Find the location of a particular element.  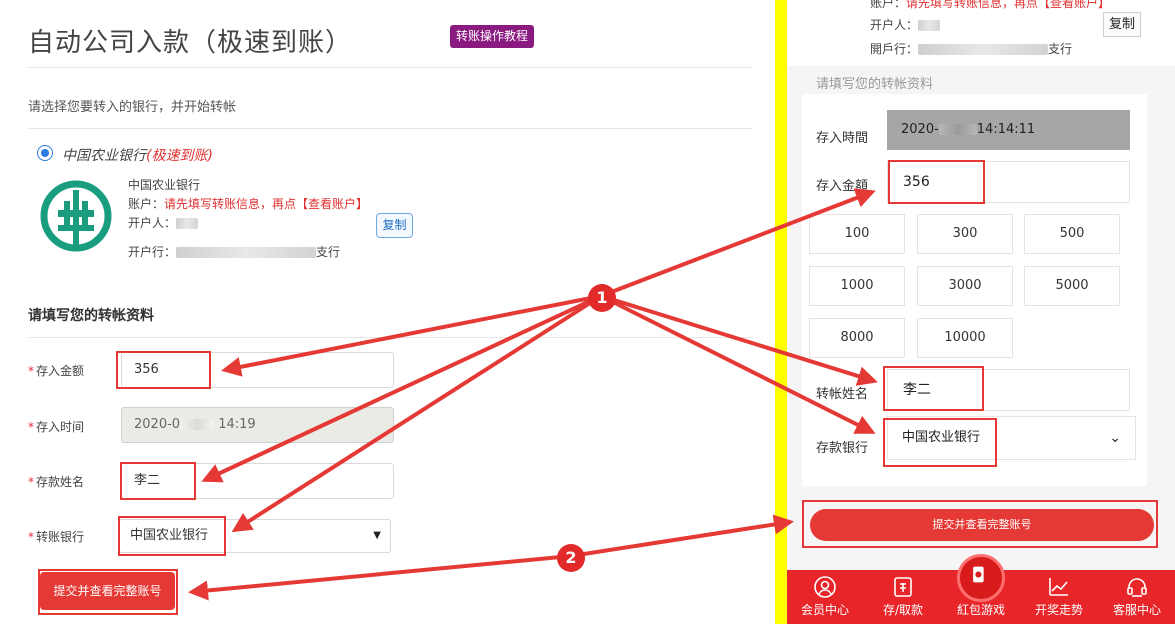

badge-1: 1 is located at coordinates (602, 298).